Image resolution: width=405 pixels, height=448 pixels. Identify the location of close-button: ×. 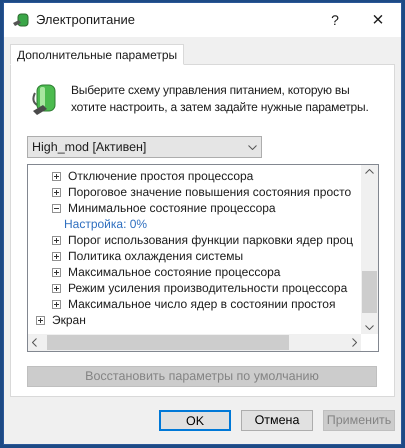
(378, 20).